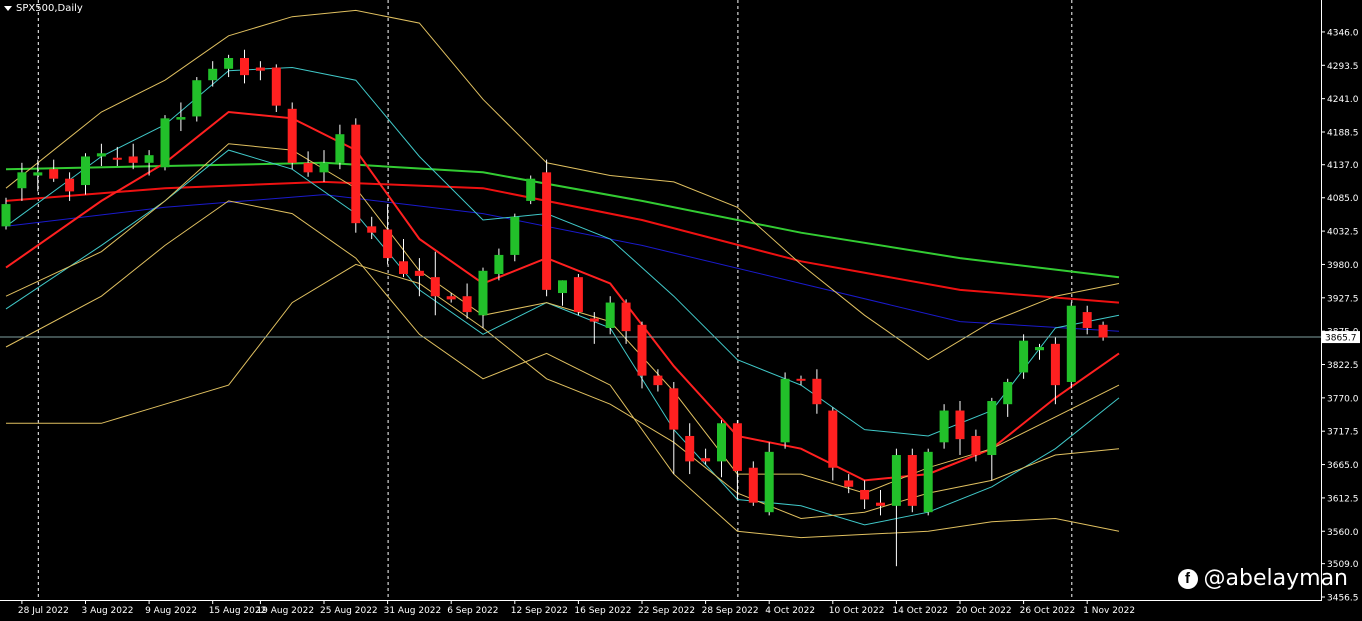 The width and height of the screenshot is (1362, 621). Describe the element at coordinates (1187, 578) in the screenshot. I see `facebook-icon: f` at that location.